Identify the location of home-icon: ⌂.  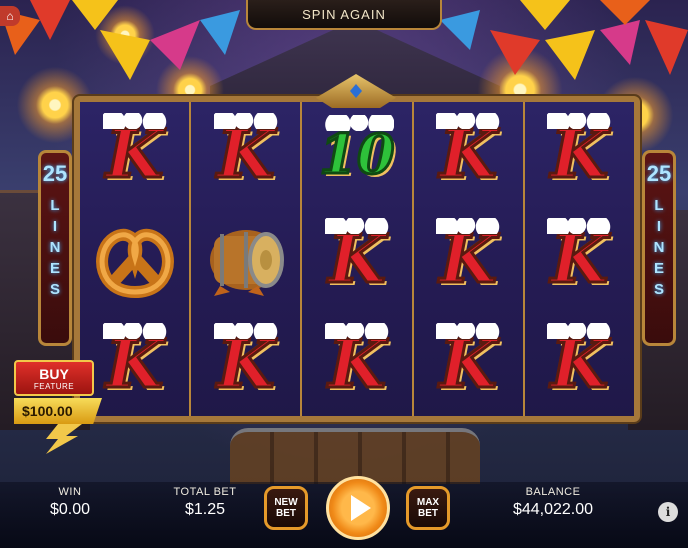
(10, 16).